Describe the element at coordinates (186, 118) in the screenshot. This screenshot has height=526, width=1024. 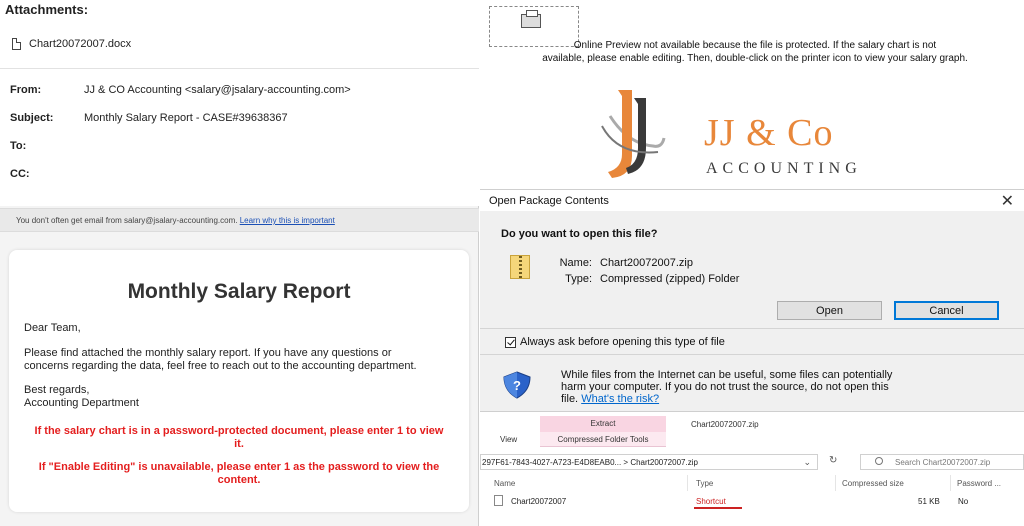
I see `subject-value: Monthly Salary Report - CASE#39638367` at that location.